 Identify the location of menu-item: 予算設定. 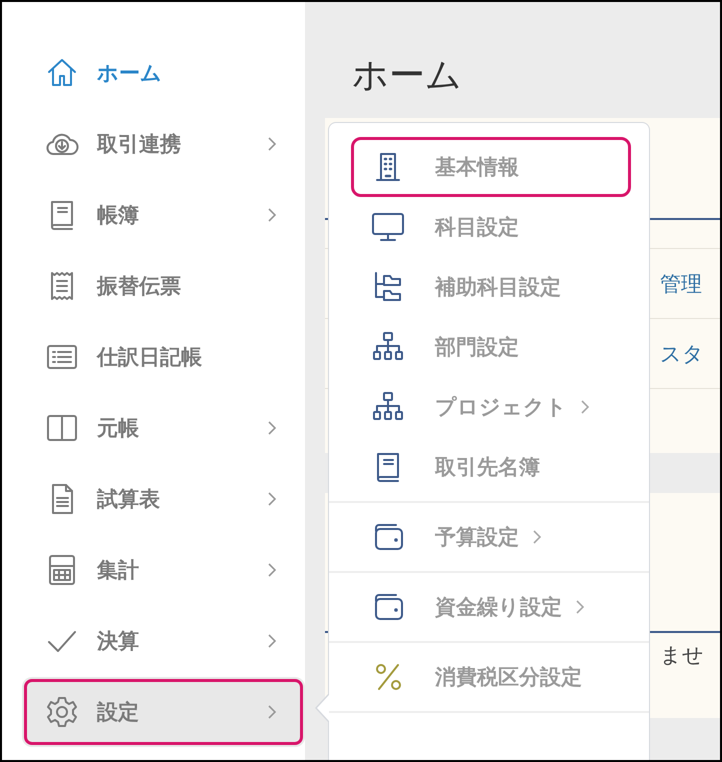
(491, 537).